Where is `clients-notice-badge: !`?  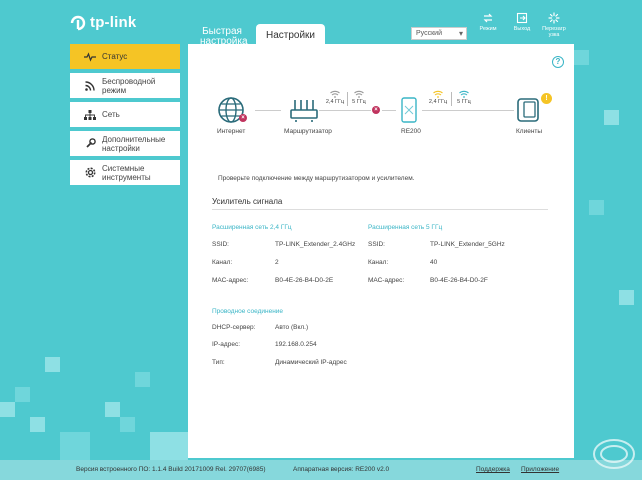 clients-notice-badge: ! is located at coordinates (546, 98).